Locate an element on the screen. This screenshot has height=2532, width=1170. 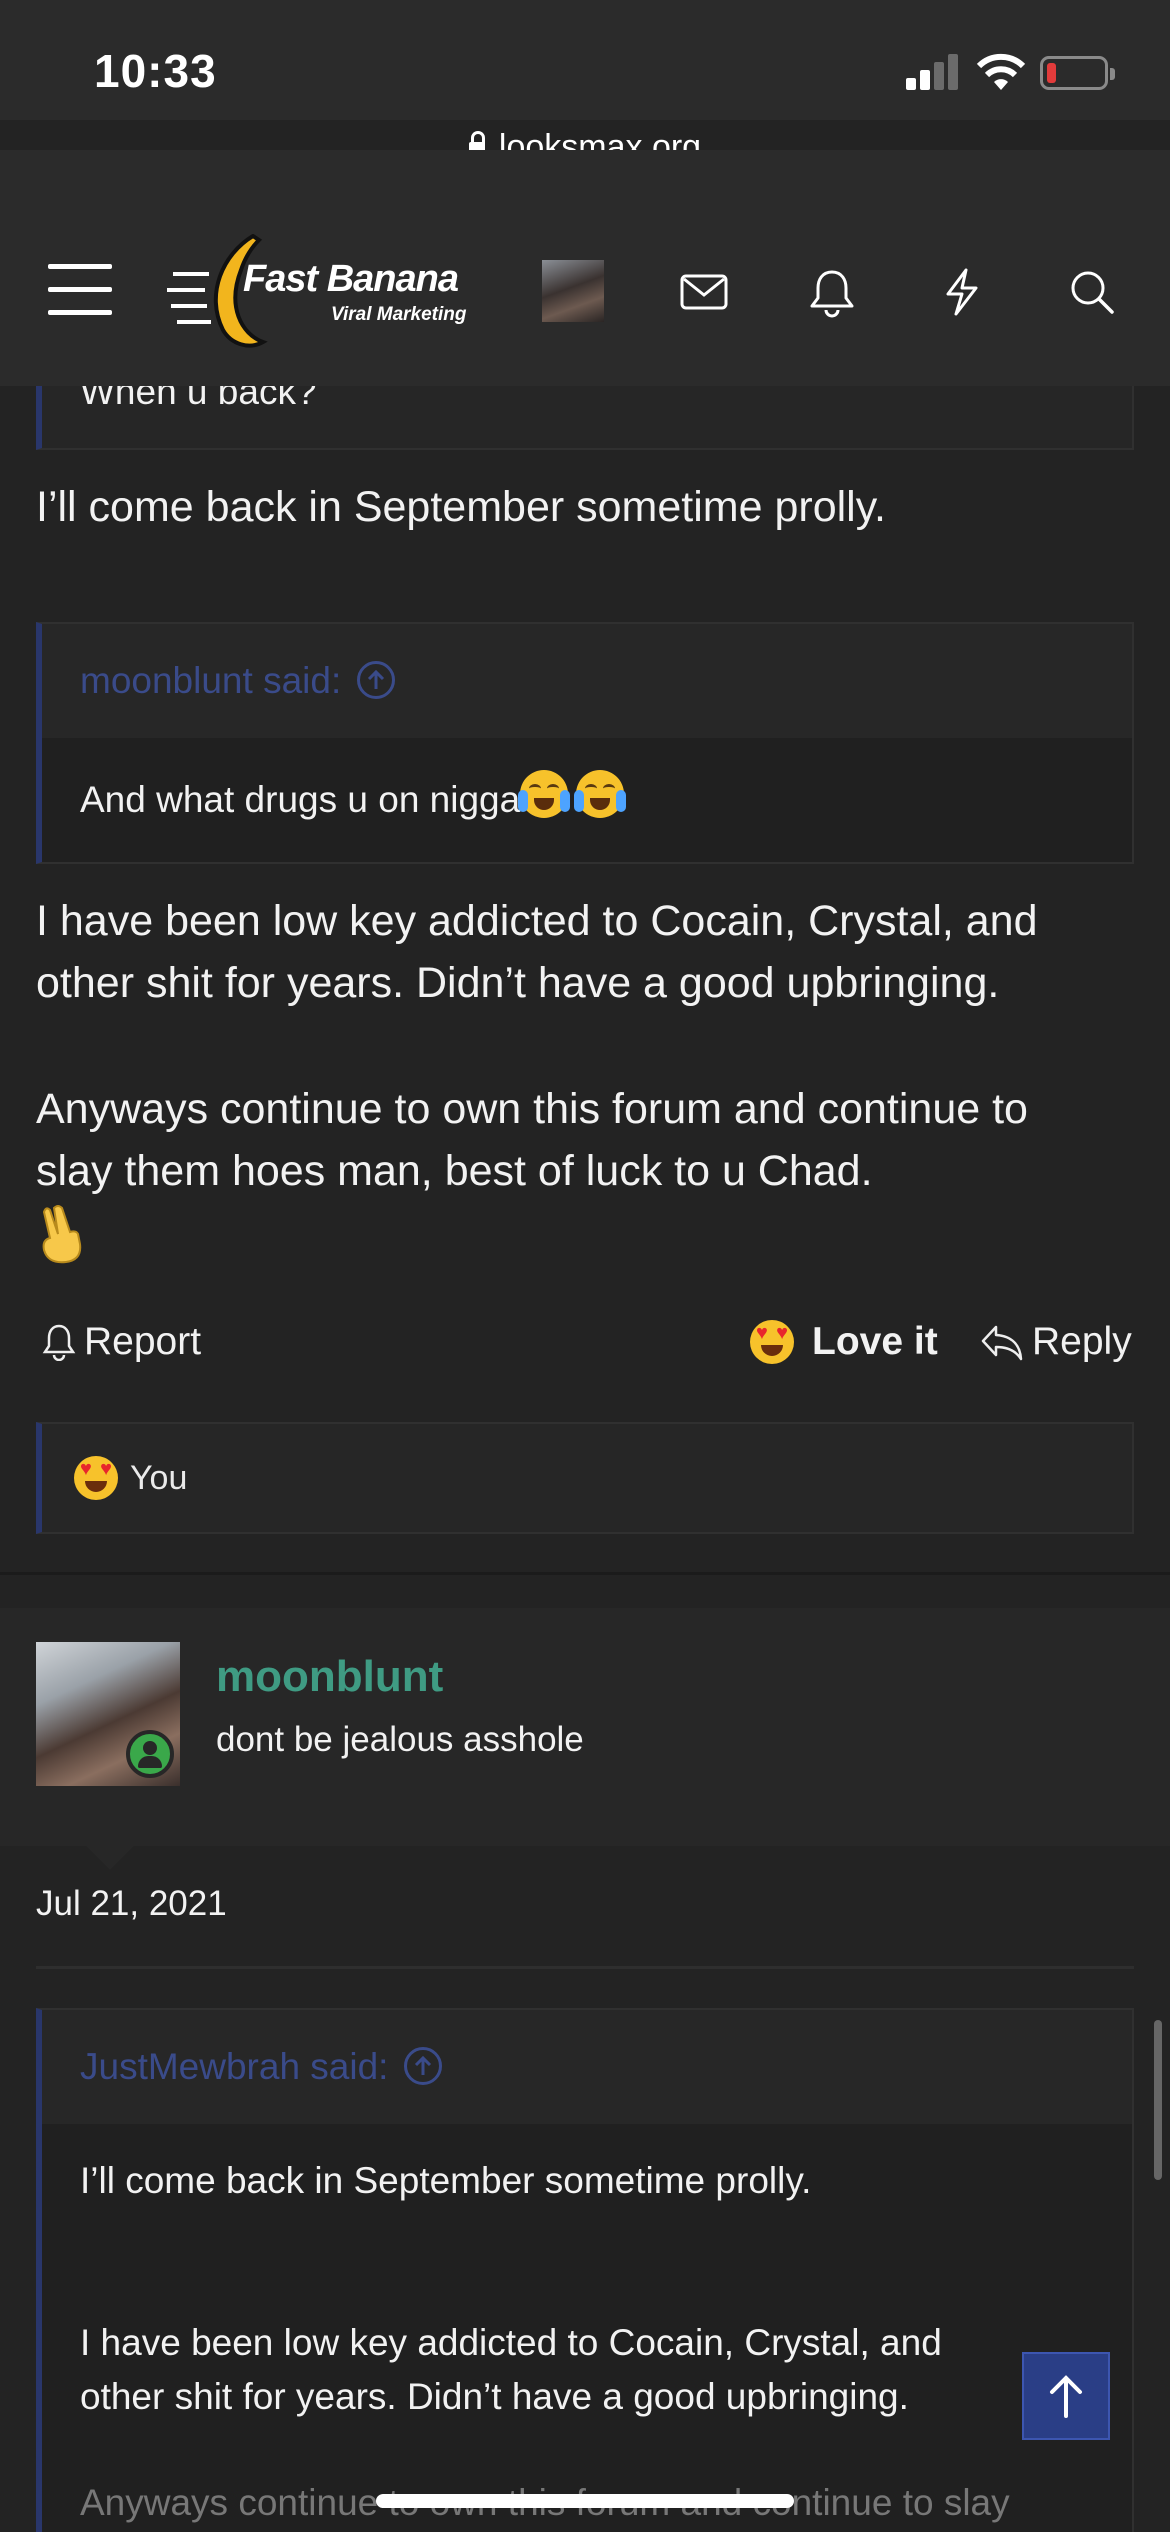
love-it-button: Love it is located at coordinates (844, 1342).